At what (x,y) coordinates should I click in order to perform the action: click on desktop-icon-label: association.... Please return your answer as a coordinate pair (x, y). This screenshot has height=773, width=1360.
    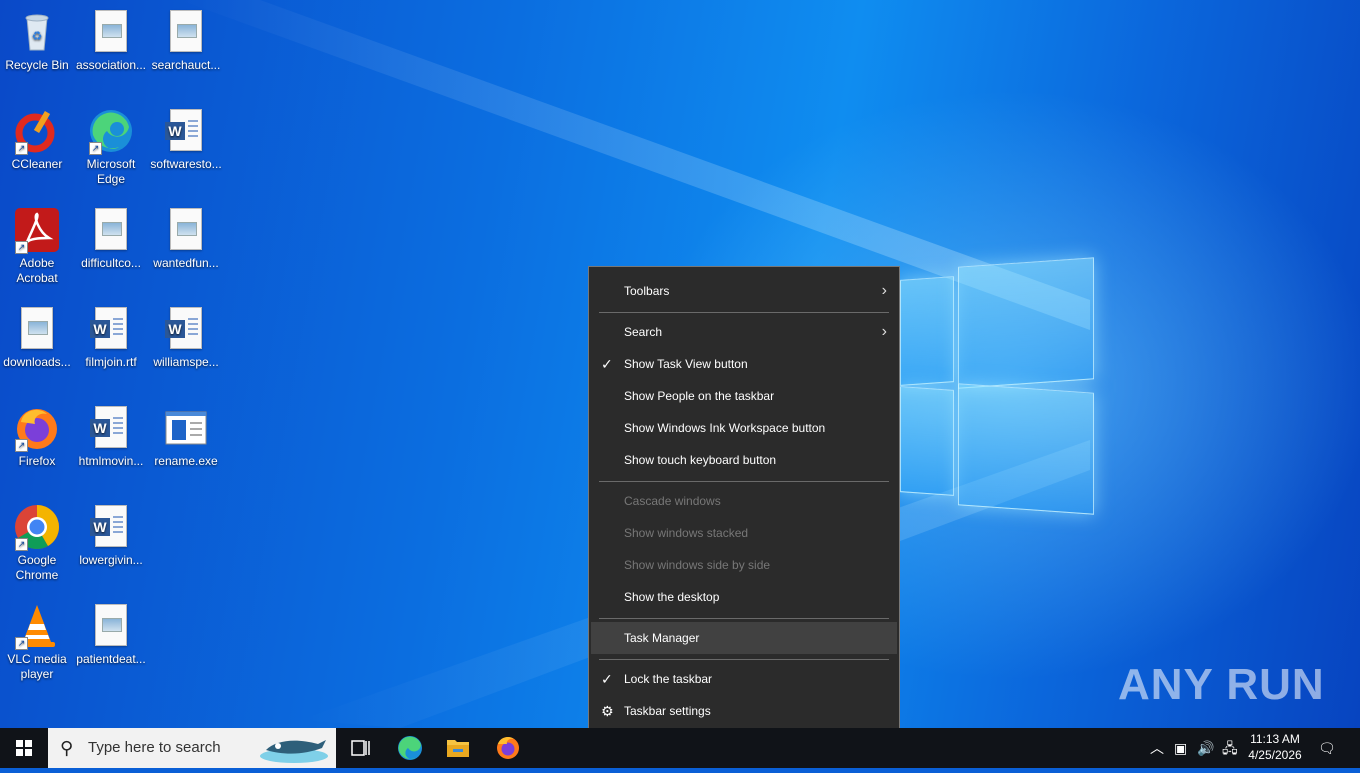
    Looking at the image, I should click on (111, 65).